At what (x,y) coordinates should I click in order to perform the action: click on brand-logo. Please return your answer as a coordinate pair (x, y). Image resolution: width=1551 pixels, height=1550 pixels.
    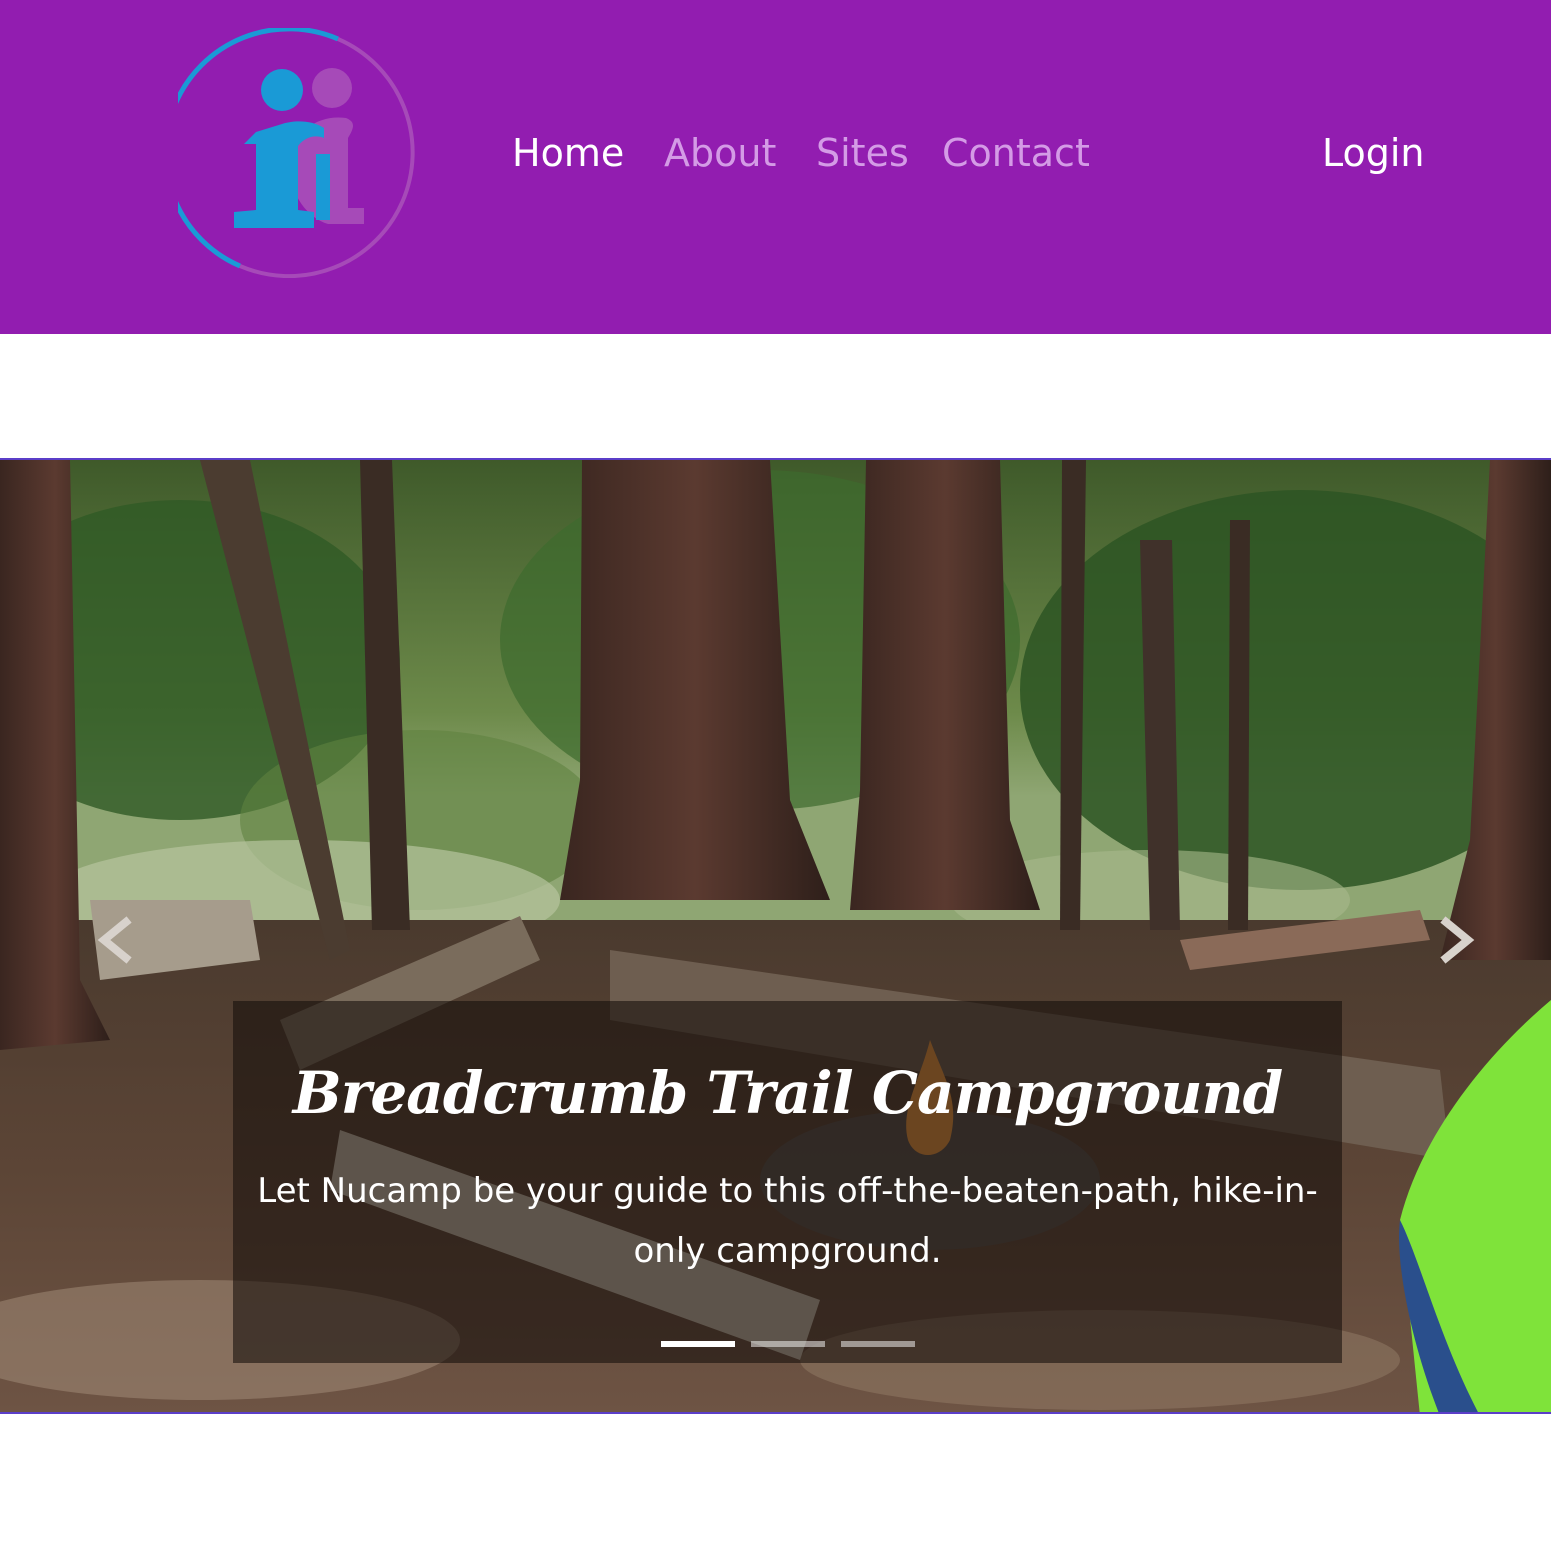
    Looking at the image, I should click on (303, 153).